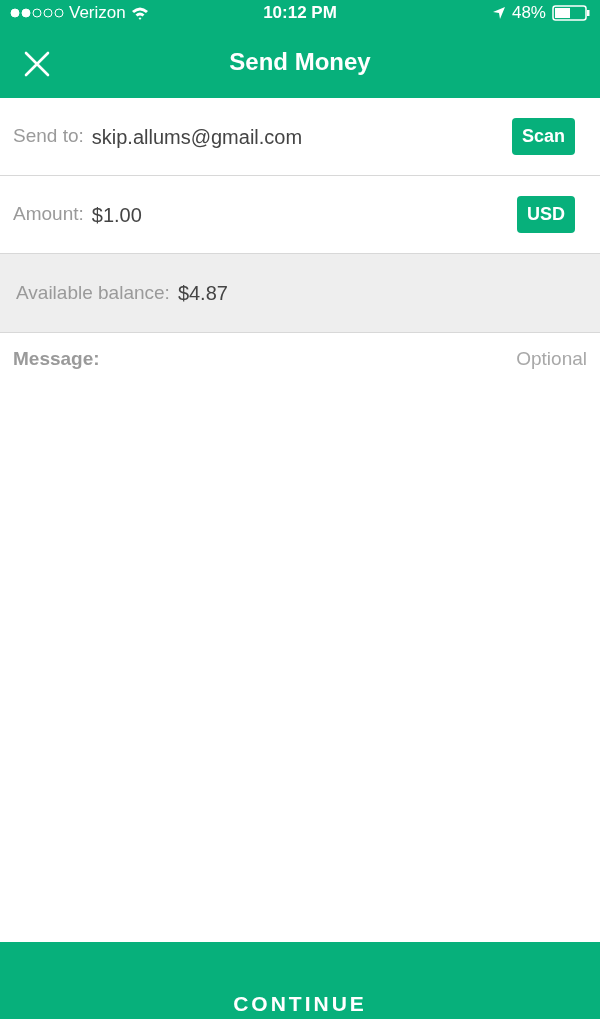 The width and height of the screenshot is (600, 1019). I want to click on battery-percent: 48%, so click(528, 13).